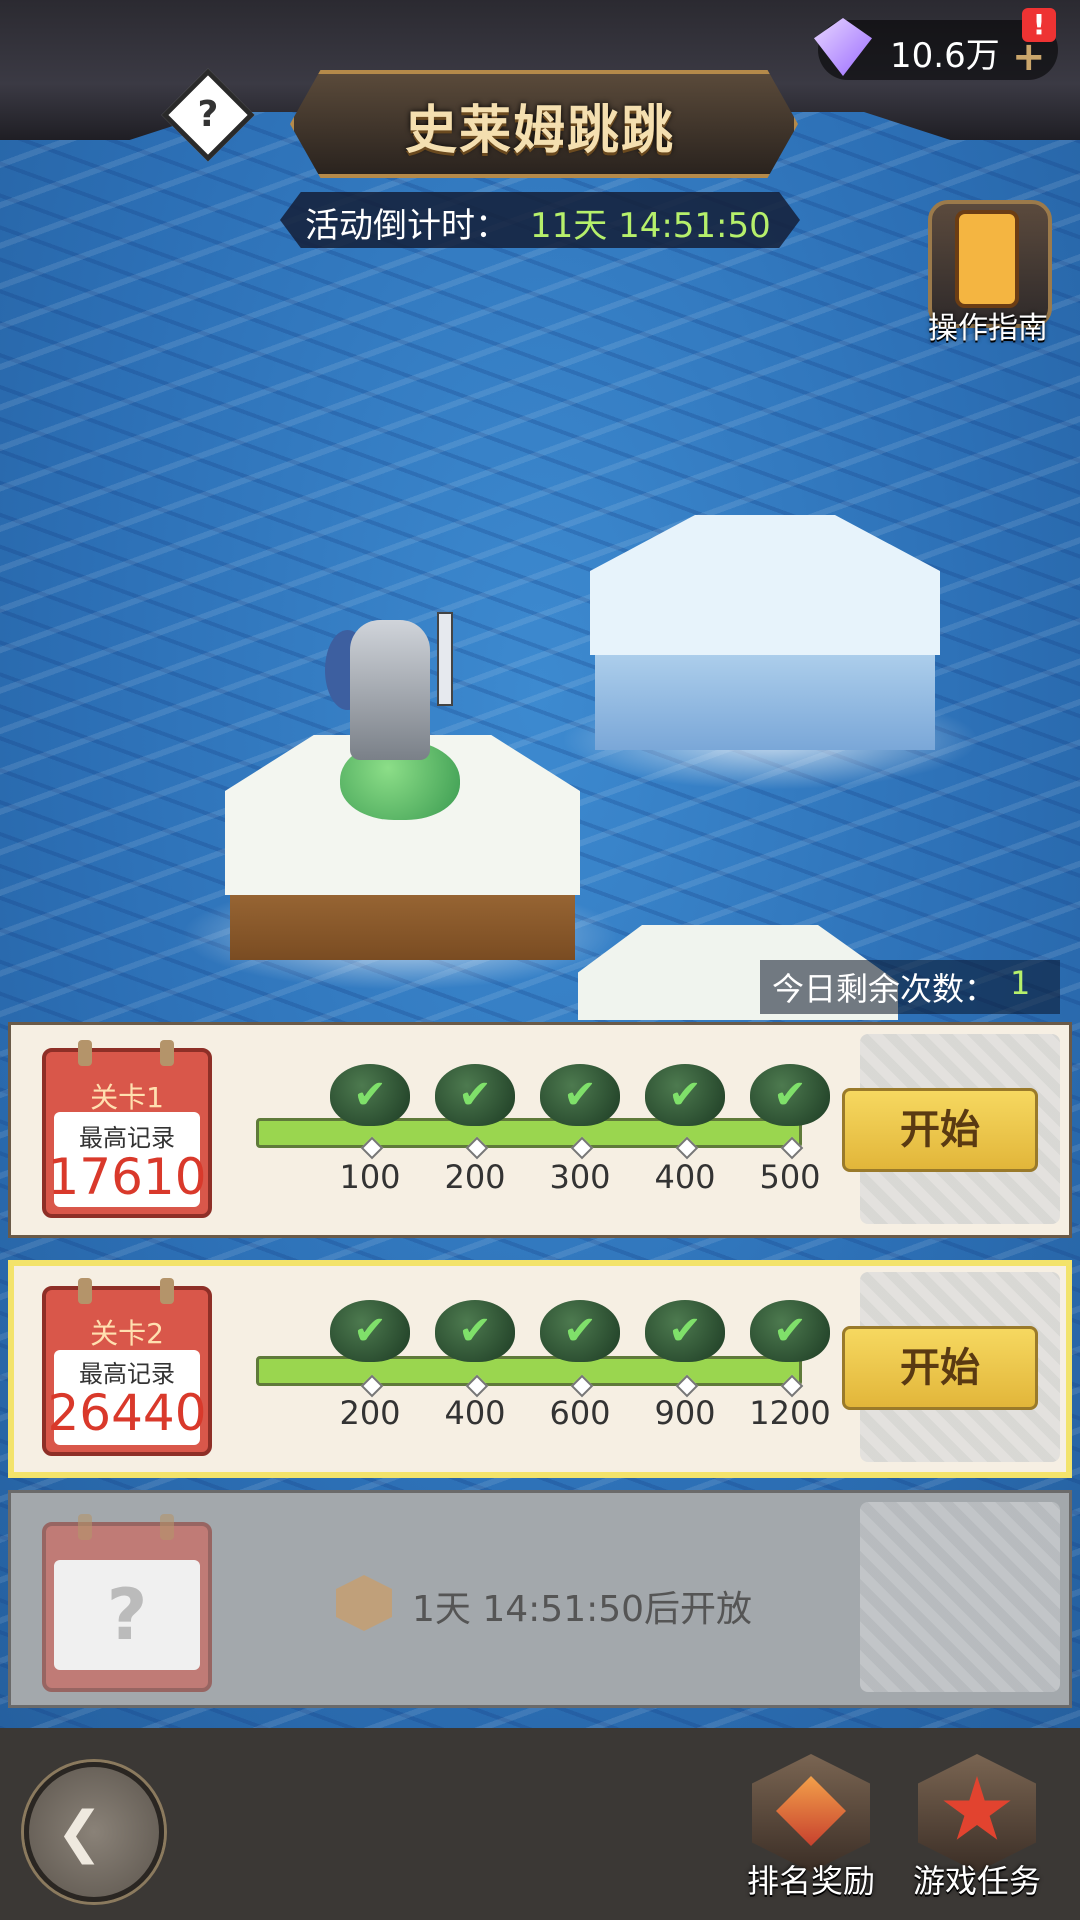 The width and height of the screenshot is (1080, 1920). What do you see at coordinates (650, 226) in the screenshot?
I see `countdown-value: 11天 14:51:50` at bounding box center [650, 226].